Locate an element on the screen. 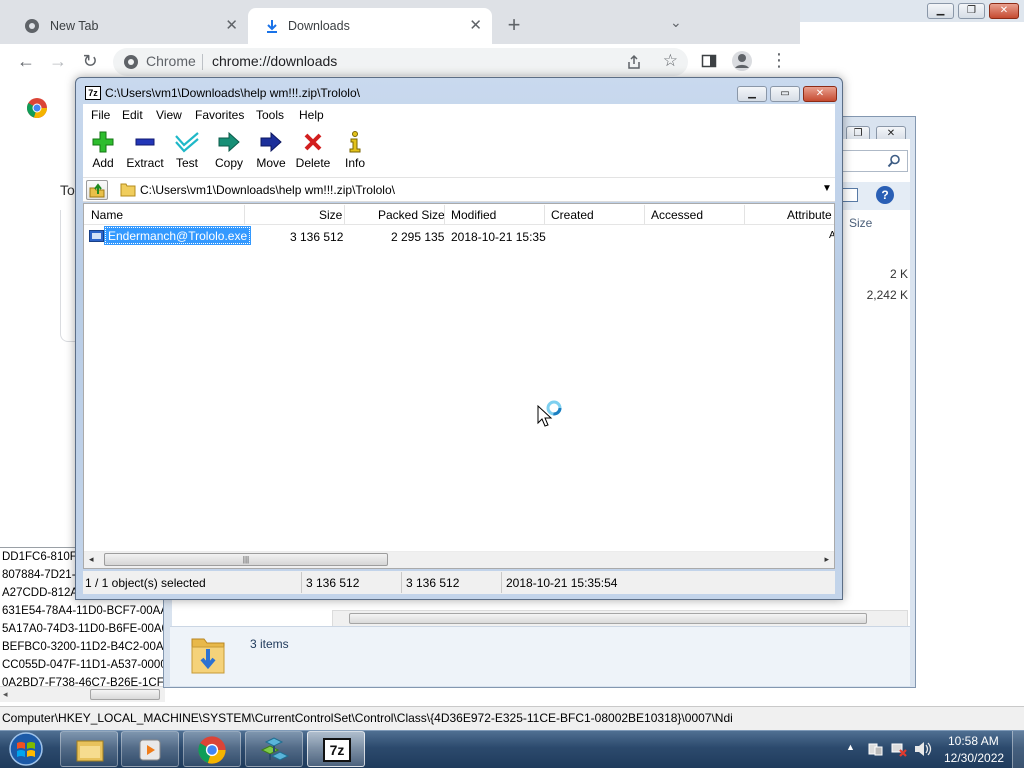 This screenshot has height=768, width=1024. menu-edit: Edit is located at coordinates (132, 115).